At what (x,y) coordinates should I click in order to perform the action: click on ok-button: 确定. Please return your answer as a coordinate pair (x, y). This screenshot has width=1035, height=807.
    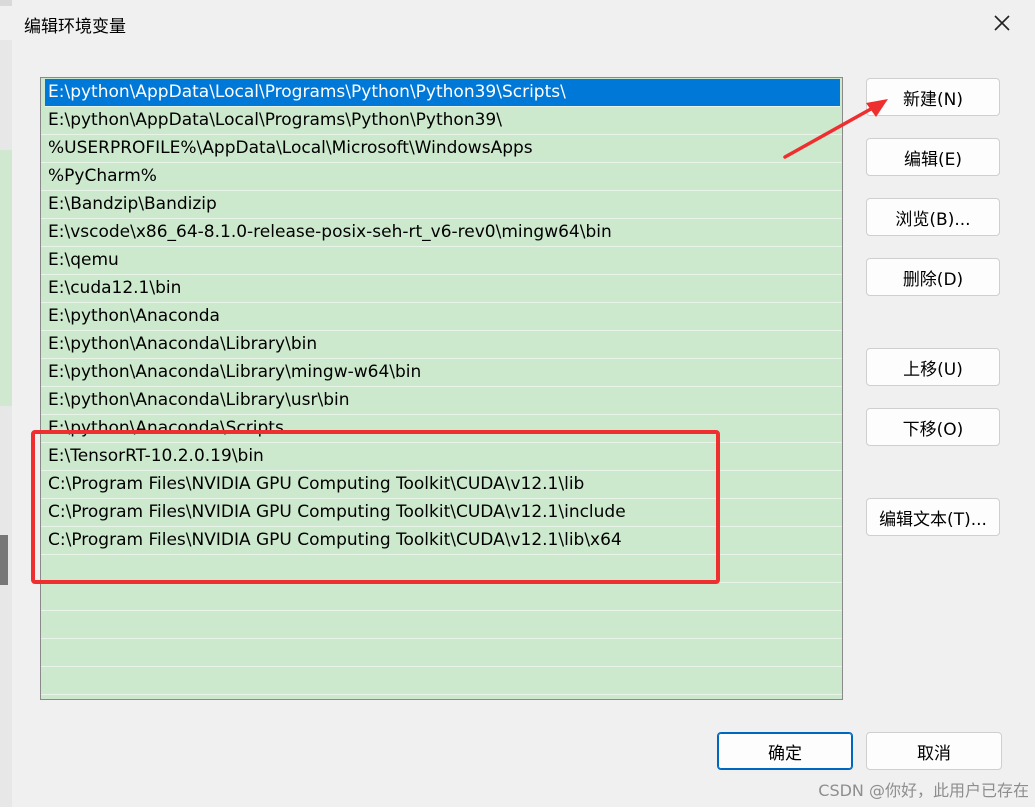
    Looking at the image, I should click on (785, 751).